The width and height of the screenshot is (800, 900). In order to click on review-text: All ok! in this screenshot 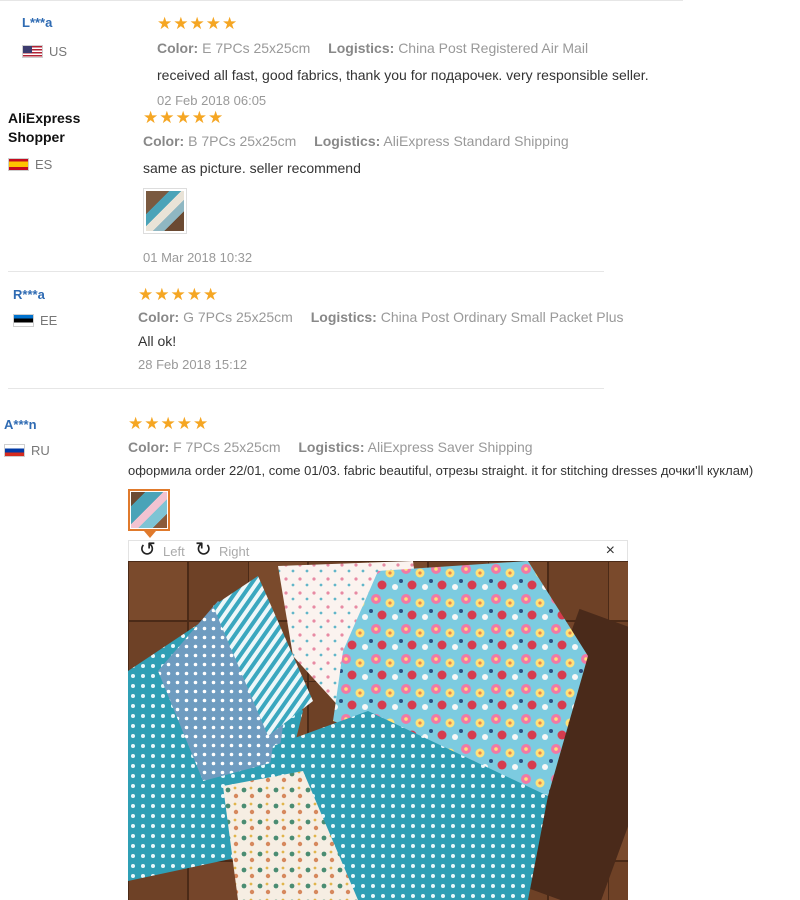, I will do `click(157, 341)`.